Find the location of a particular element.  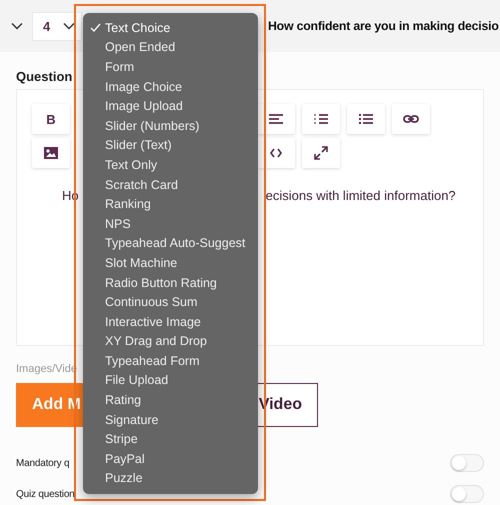

setting-label: Mandatory q is located at coordinates (43, 463).